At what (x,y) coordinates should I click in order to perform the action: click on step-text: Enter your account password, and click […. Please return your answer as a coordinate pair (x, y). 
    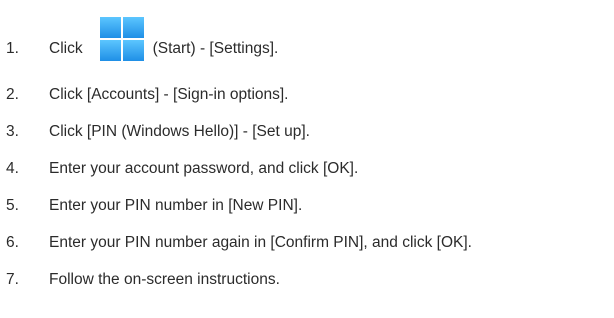
    Looking at the image, I should click on (204, 168).